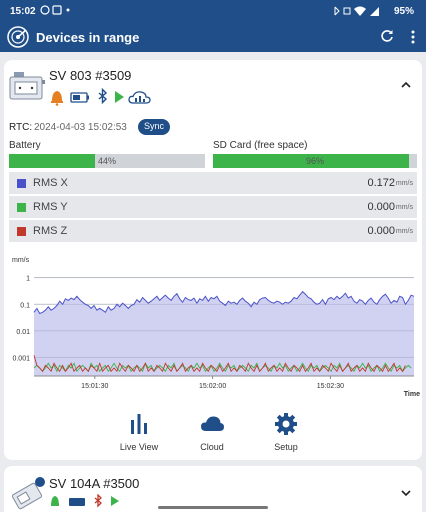  I want to click on rms-y-label: RMS Y, so click(50, 207).